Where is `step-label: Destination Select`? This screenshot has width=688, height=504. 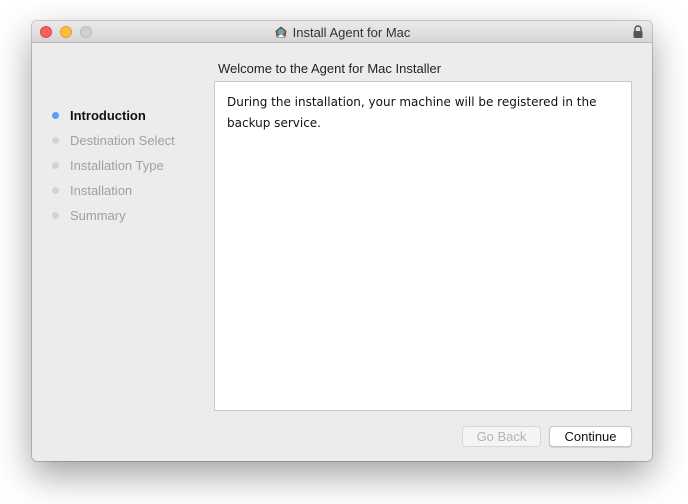 step-label: Destination Select is located at coordinates (122, 140).